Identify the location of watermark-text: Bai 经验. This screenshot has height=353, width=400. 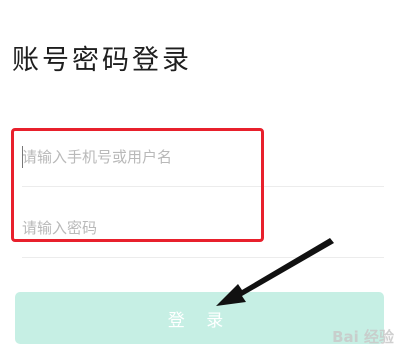
(363, 337).